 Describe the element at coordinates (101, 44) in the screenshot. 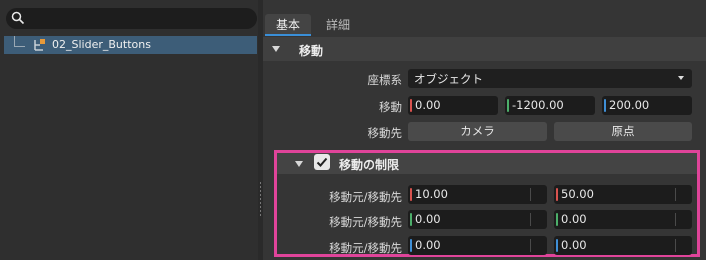

I see `outliner-item-label: 02_Slider_Buttons` at that location.